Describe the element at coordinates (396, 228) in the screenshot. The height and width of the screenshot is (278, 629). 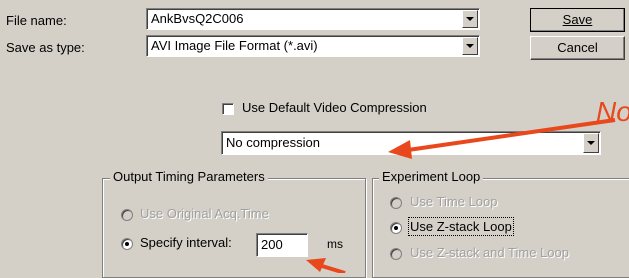
I see `use-z-stack-loop-radio` at that location.